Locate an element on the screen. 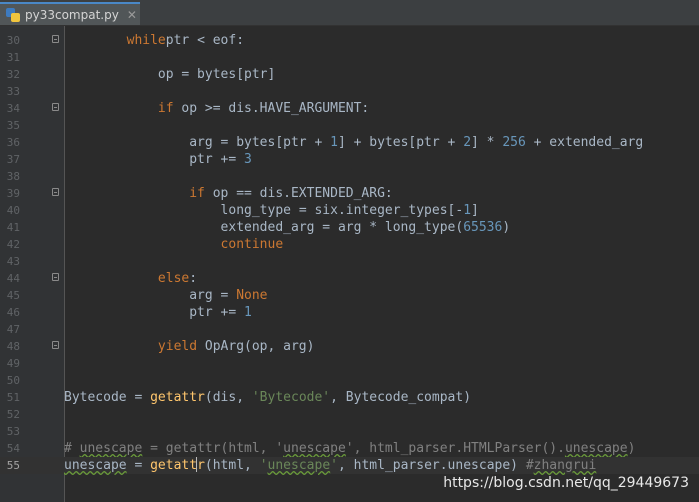 This screenshot has width=699, height=502. code-token: OpArg(op, arg) is located at coordinates (256, 346).